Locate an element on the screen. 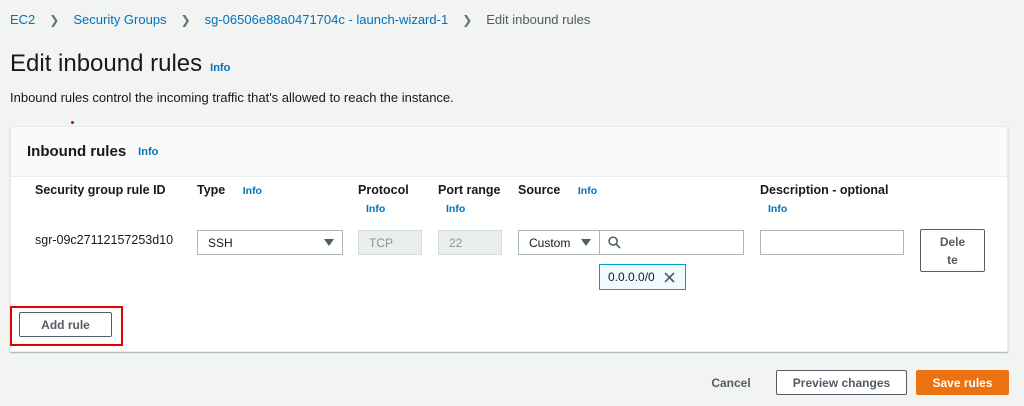 This screenshot has width=1024, height=406. type-info-link: Info is located at coordinates (252, 191).